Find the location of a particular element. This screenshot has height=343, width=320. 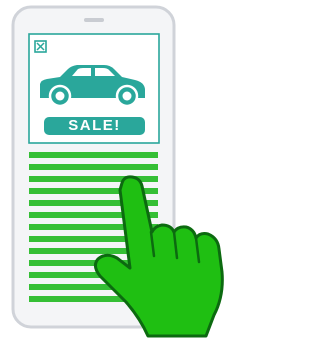

speaker-slot is located at coordinates (94, 20).